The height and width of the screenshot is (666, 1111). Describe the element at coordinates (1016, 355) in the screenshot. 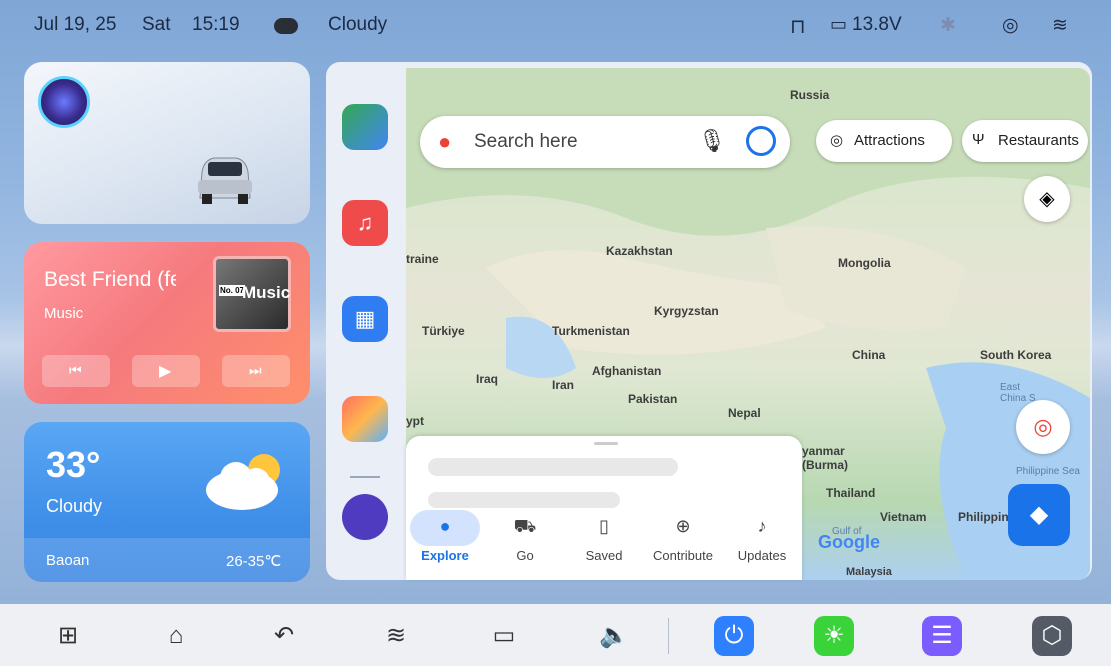

I see `map-label-south-korea: South Korea` at that location.